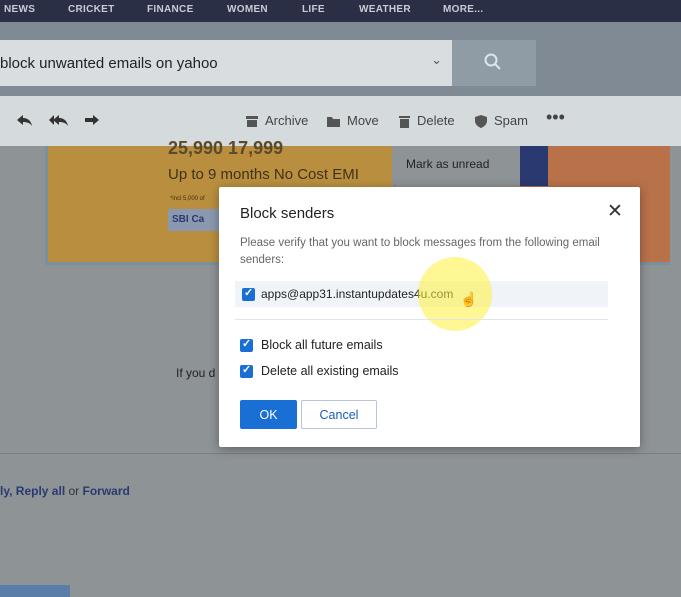  I want to click on trash-icon, so click(404, 121).